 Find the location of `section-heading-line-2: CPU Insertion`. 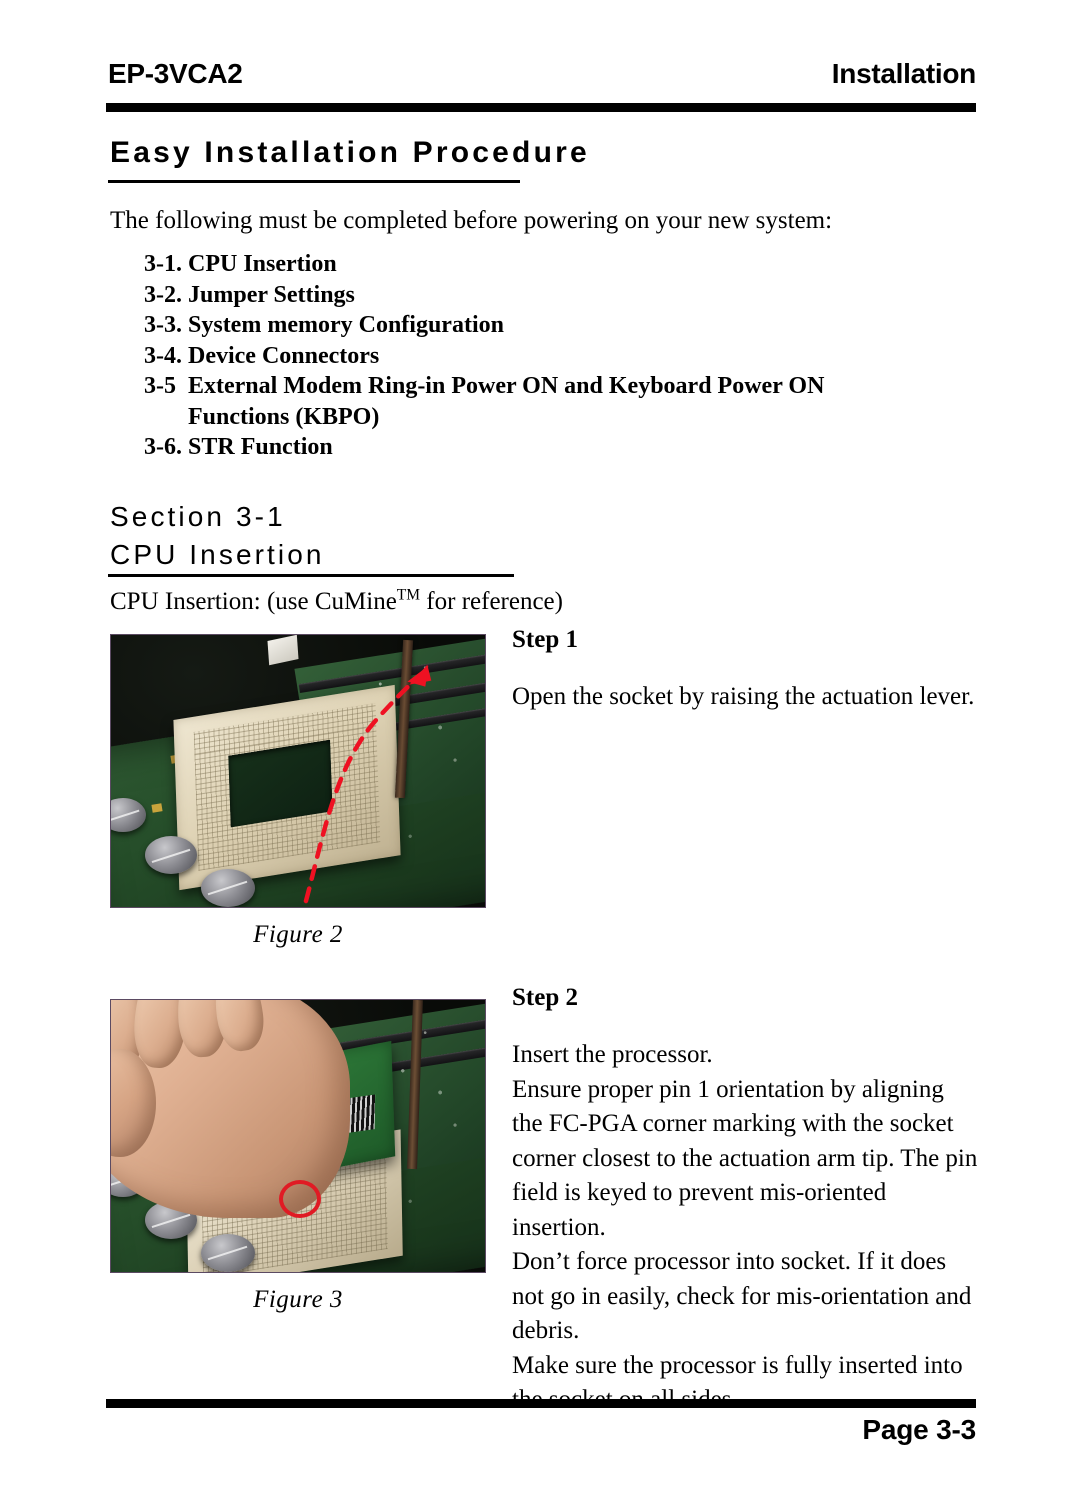

section-heading-line-2: CPU Insertion is located at coordinates (217, 554).